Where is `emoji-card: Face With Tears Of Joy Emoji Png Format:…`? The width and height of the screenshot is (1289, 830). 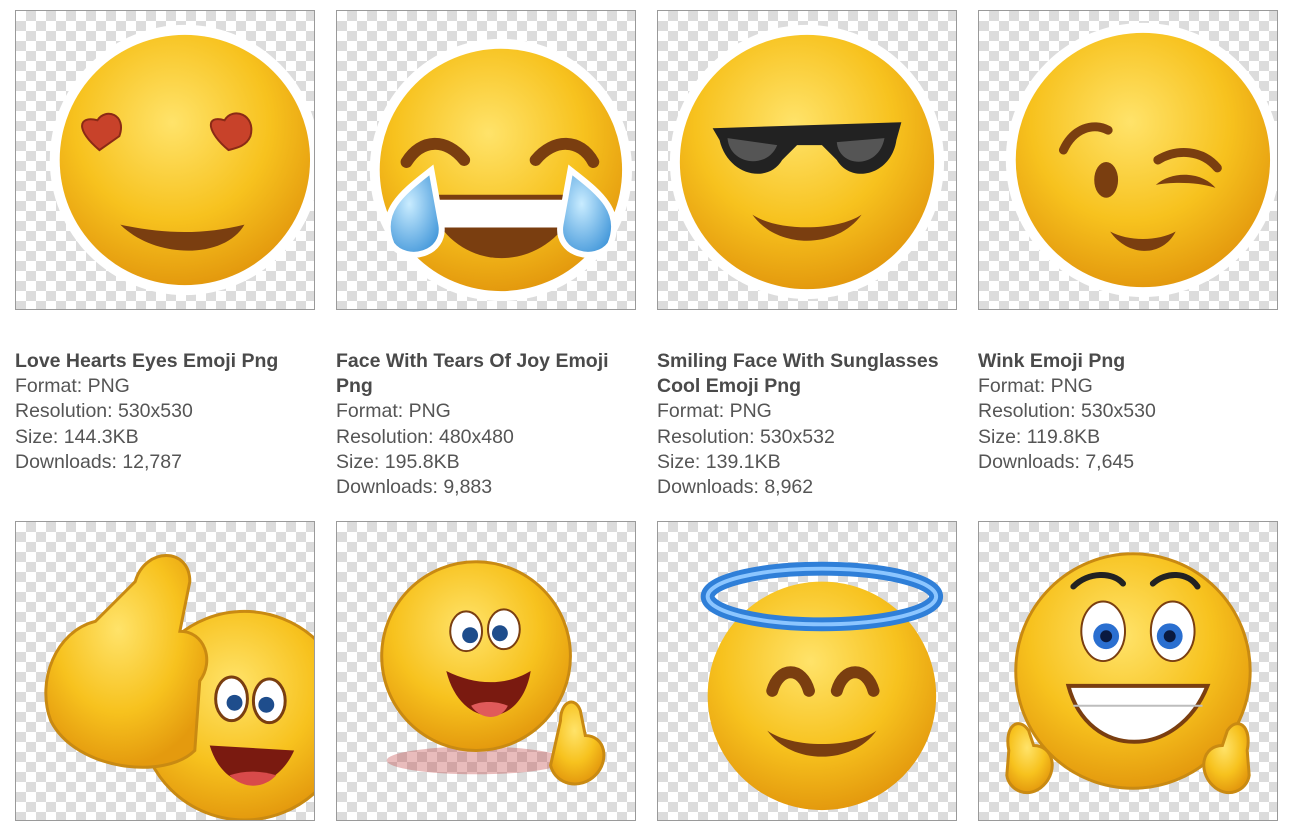
emoji-card: Face With Tears Of Joy Emoji Png Format:… is located at coordinates (486, 254).